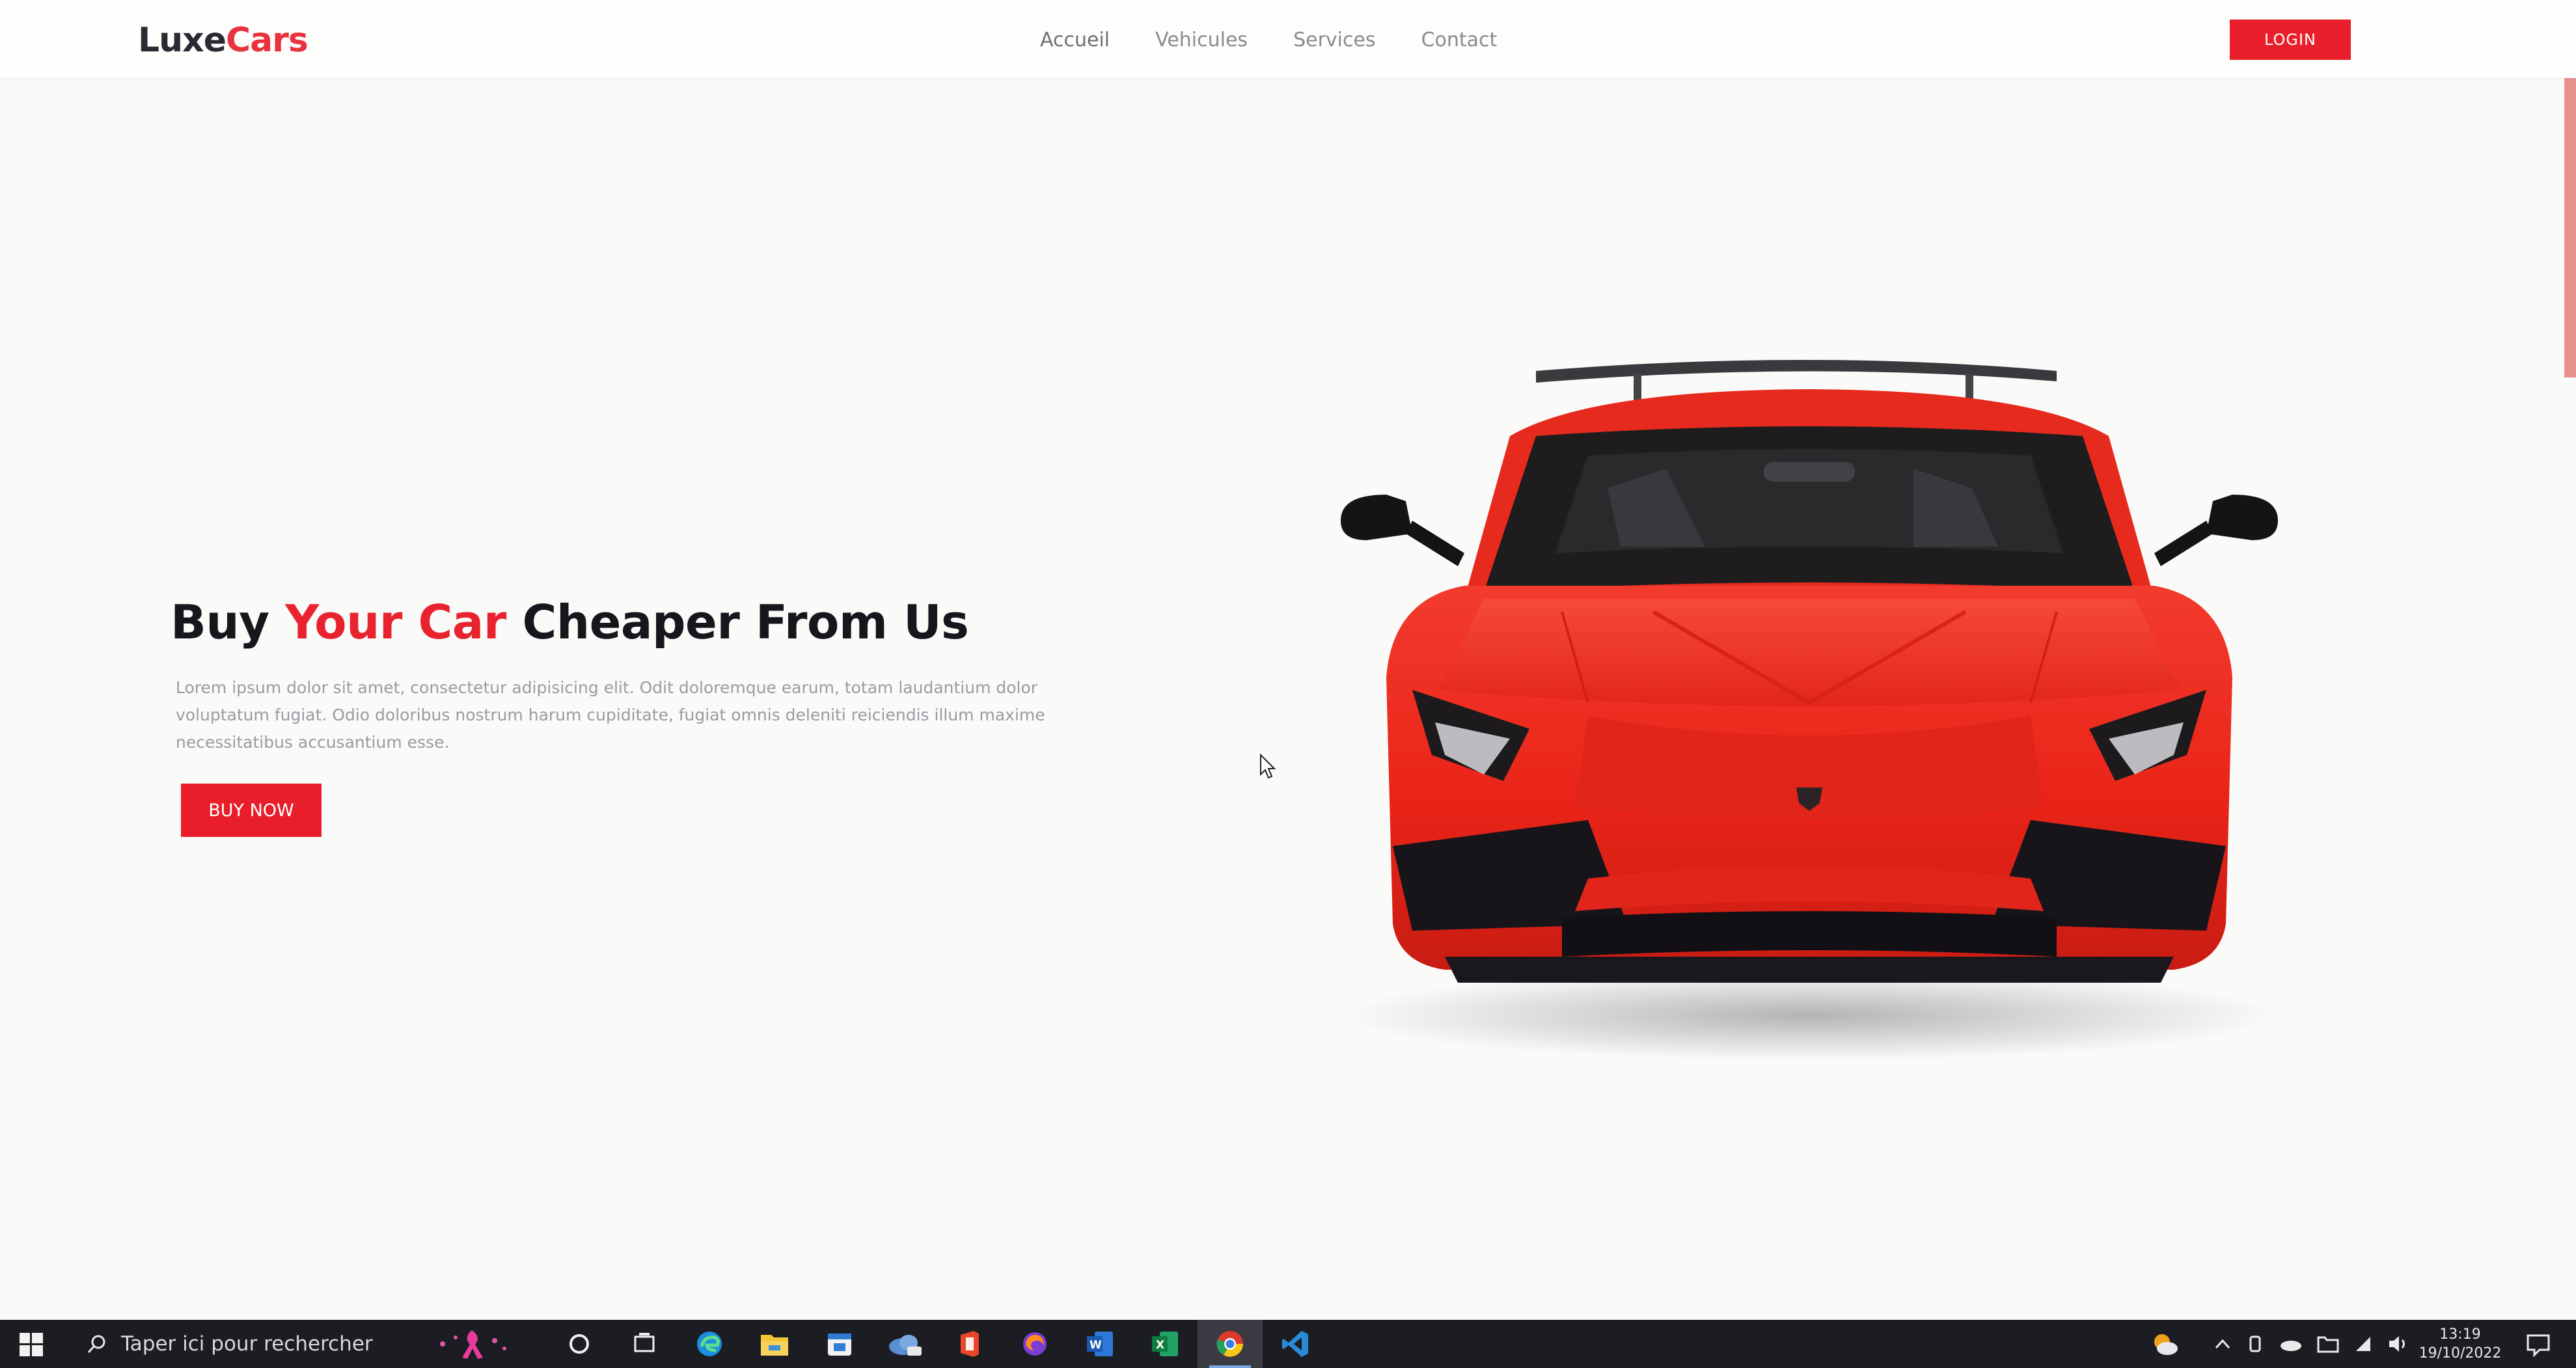 The image size is (2576, 1368). I want to click on svg-text: X, so click(1160, 1345).